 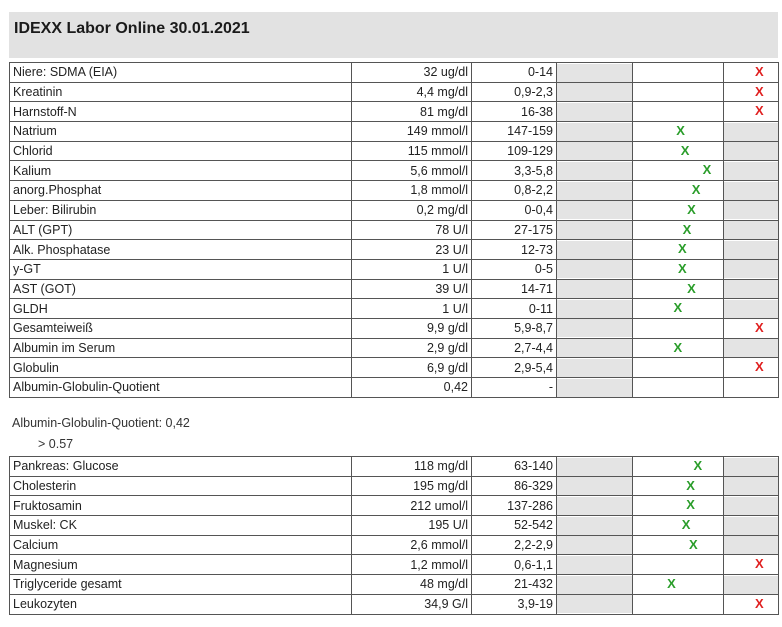 I want to click on test-name: GLDH, so click(x=180, y=308).